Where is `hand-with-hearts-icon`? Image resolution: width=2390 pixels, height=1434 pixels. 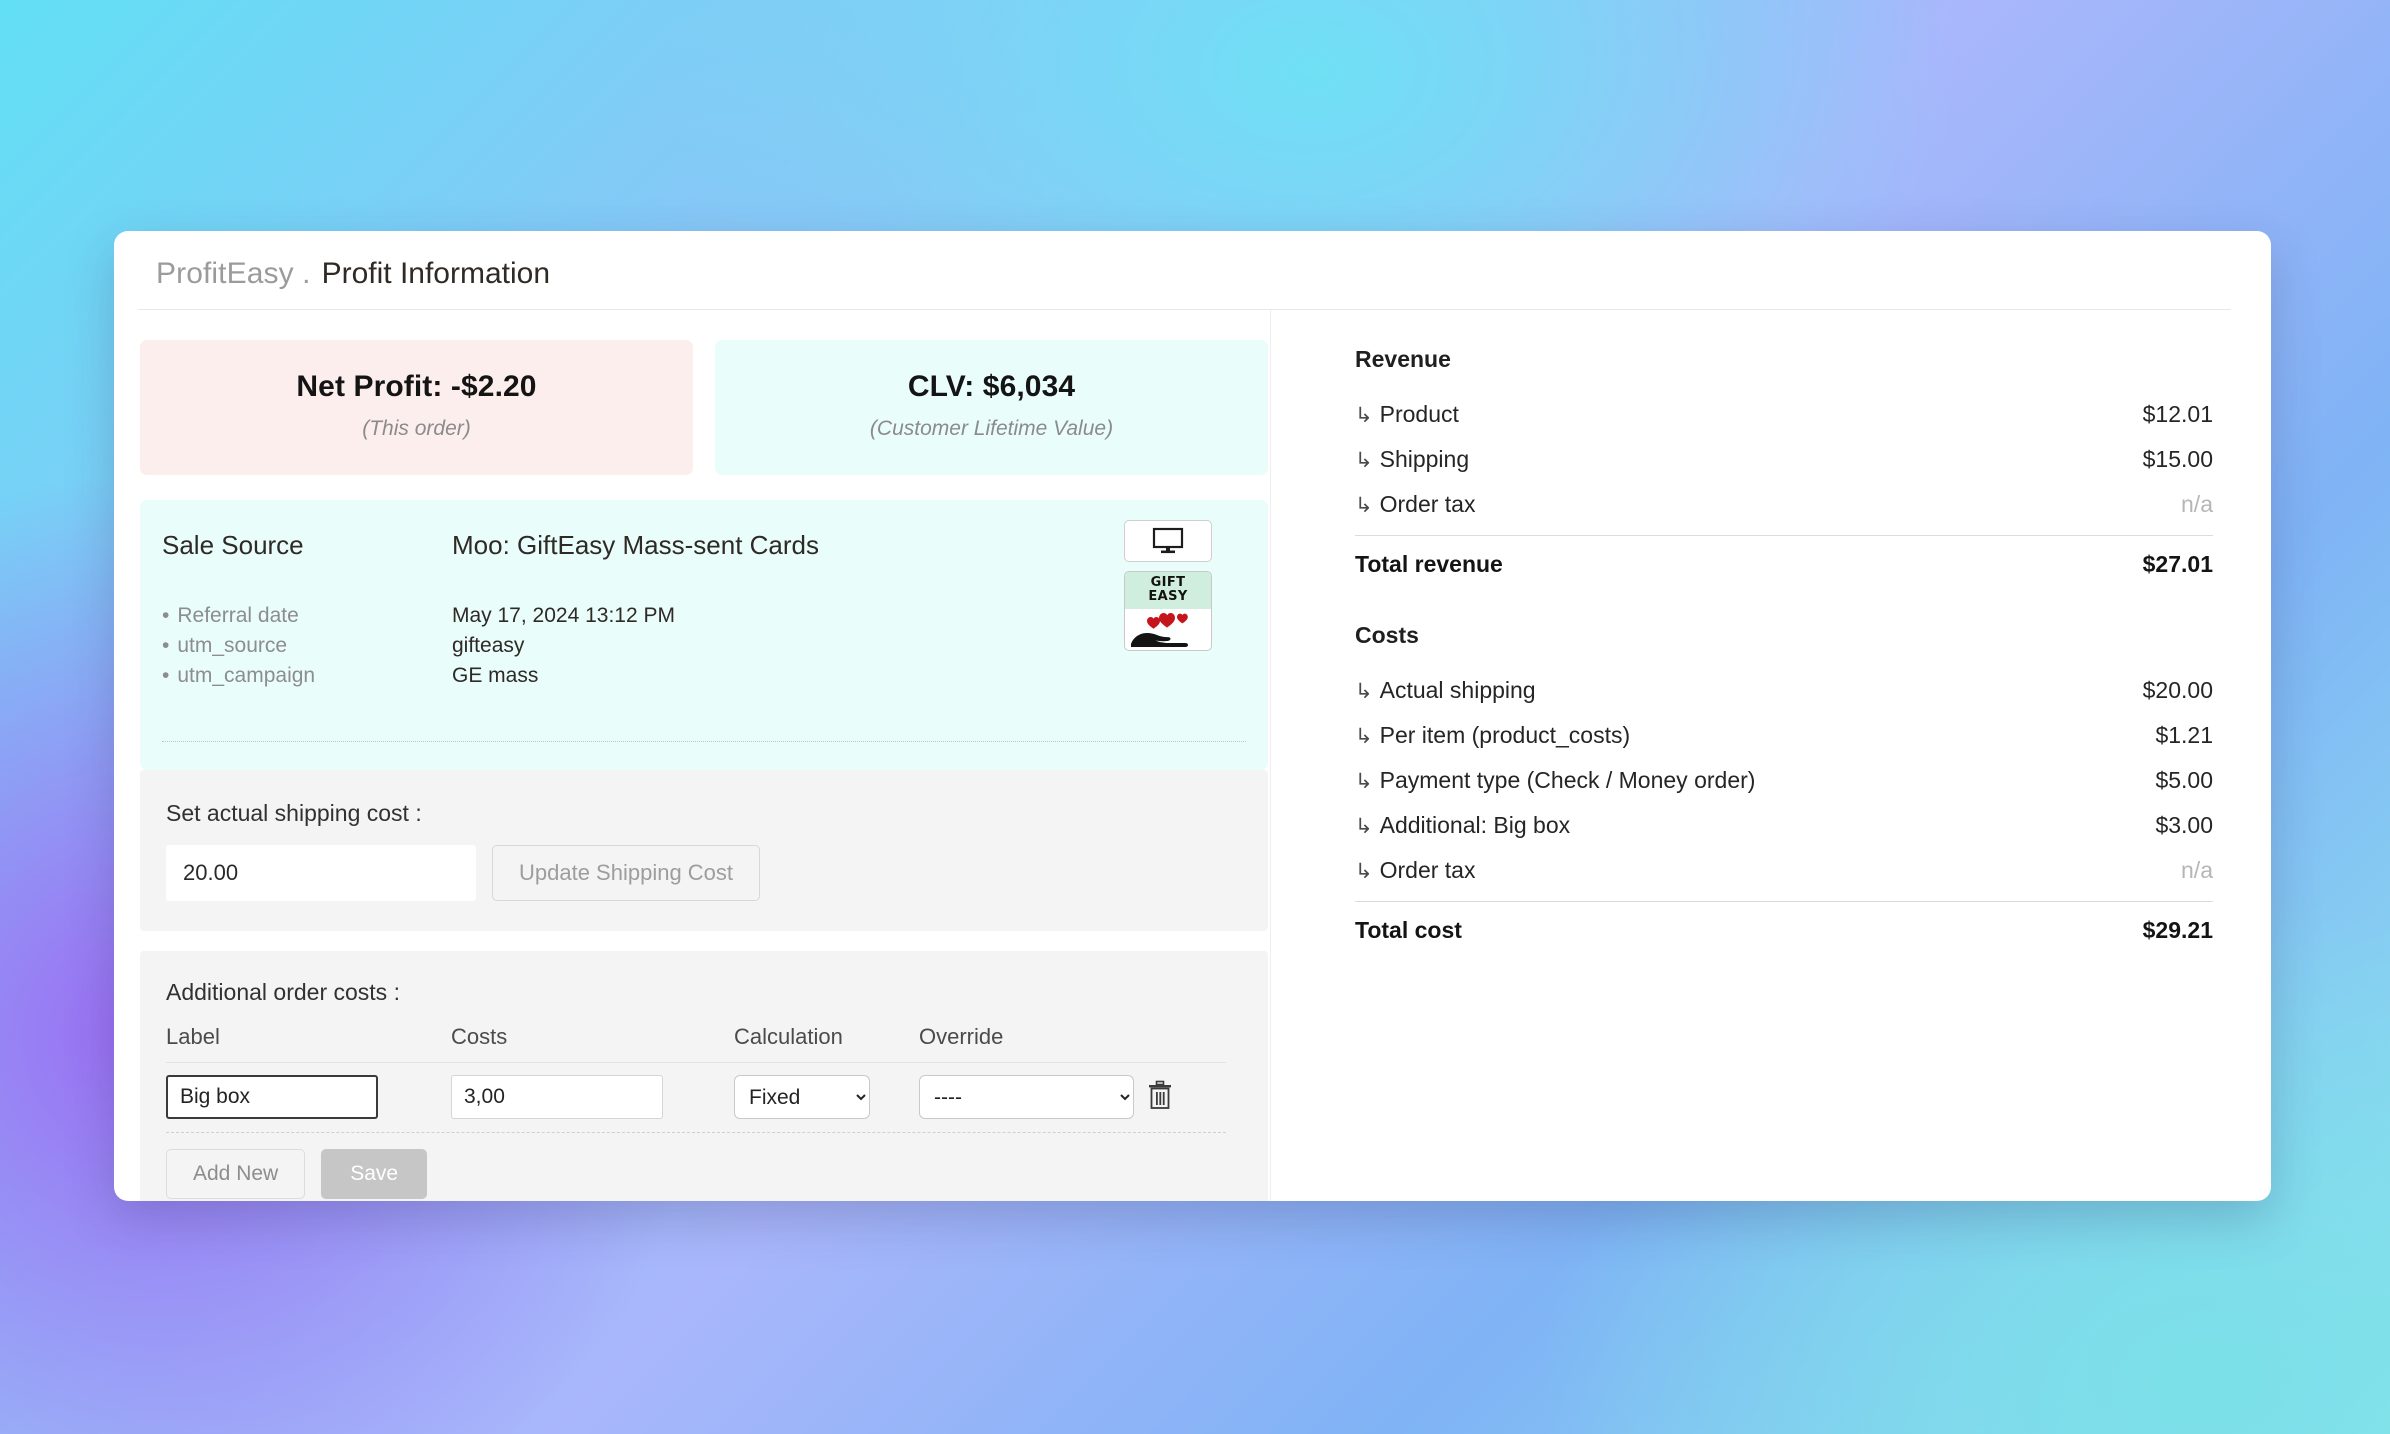 hand-with-hearts-icon is located at coordinates (1159, 630).